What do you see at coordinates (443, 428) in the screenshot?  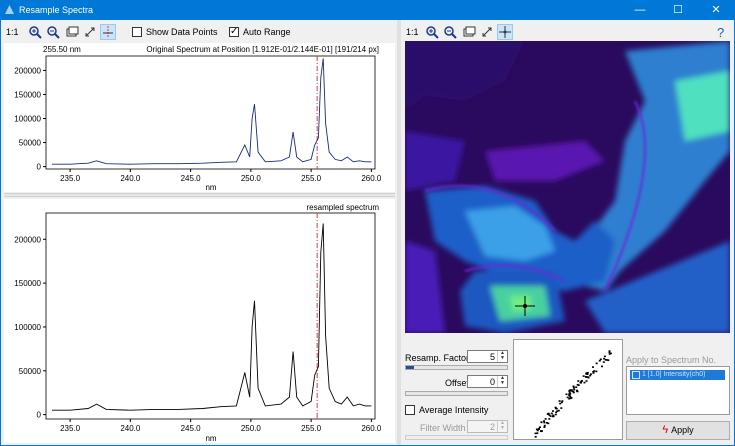 I see `filter-width-label: Filter Width` at bounding box center [443, 428].